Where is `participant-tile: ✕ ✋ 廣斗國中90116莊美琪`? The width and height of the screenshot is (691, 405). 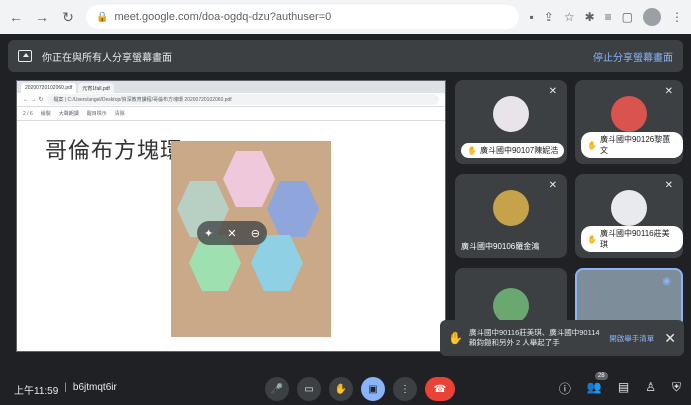 participant-tile: ✕ ✋ 廣斗國中90116莊美琪 is located at coordinates (629, 216).